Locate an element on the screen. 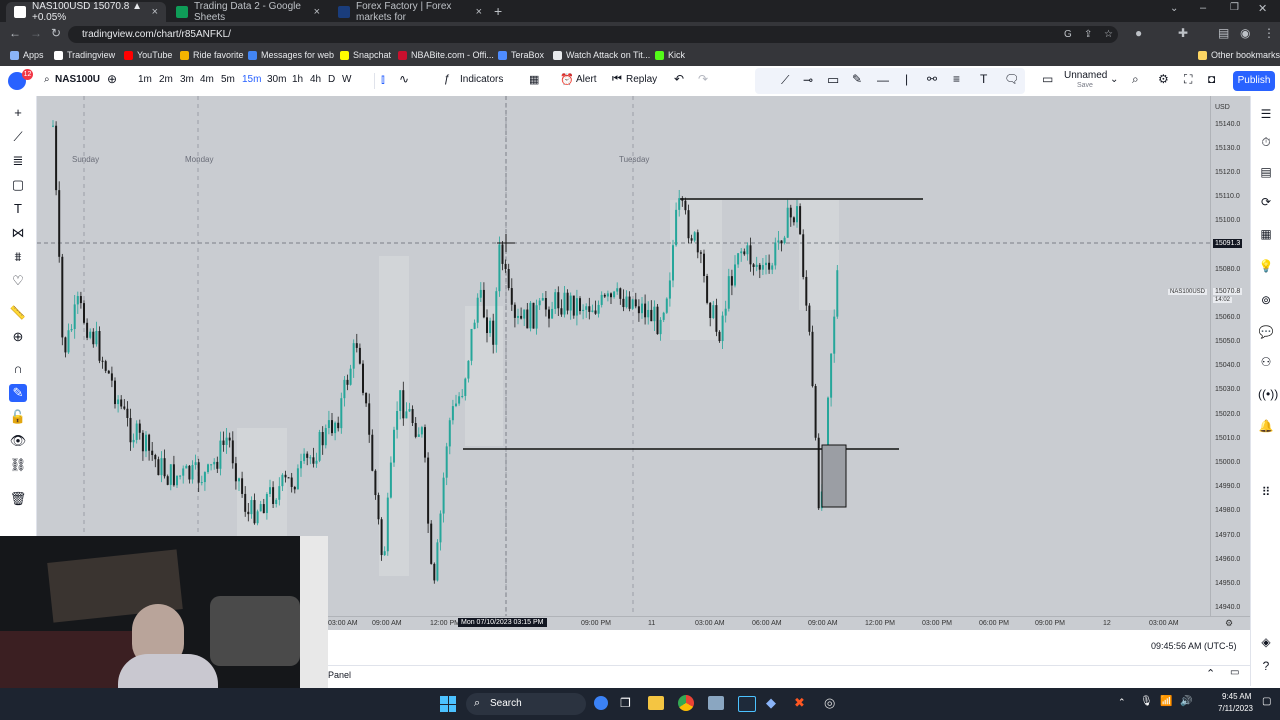 Image resolution: width=1280 pixels, height=720 pixels. brush-icon: ✎ is located at coordinates (857, 79).